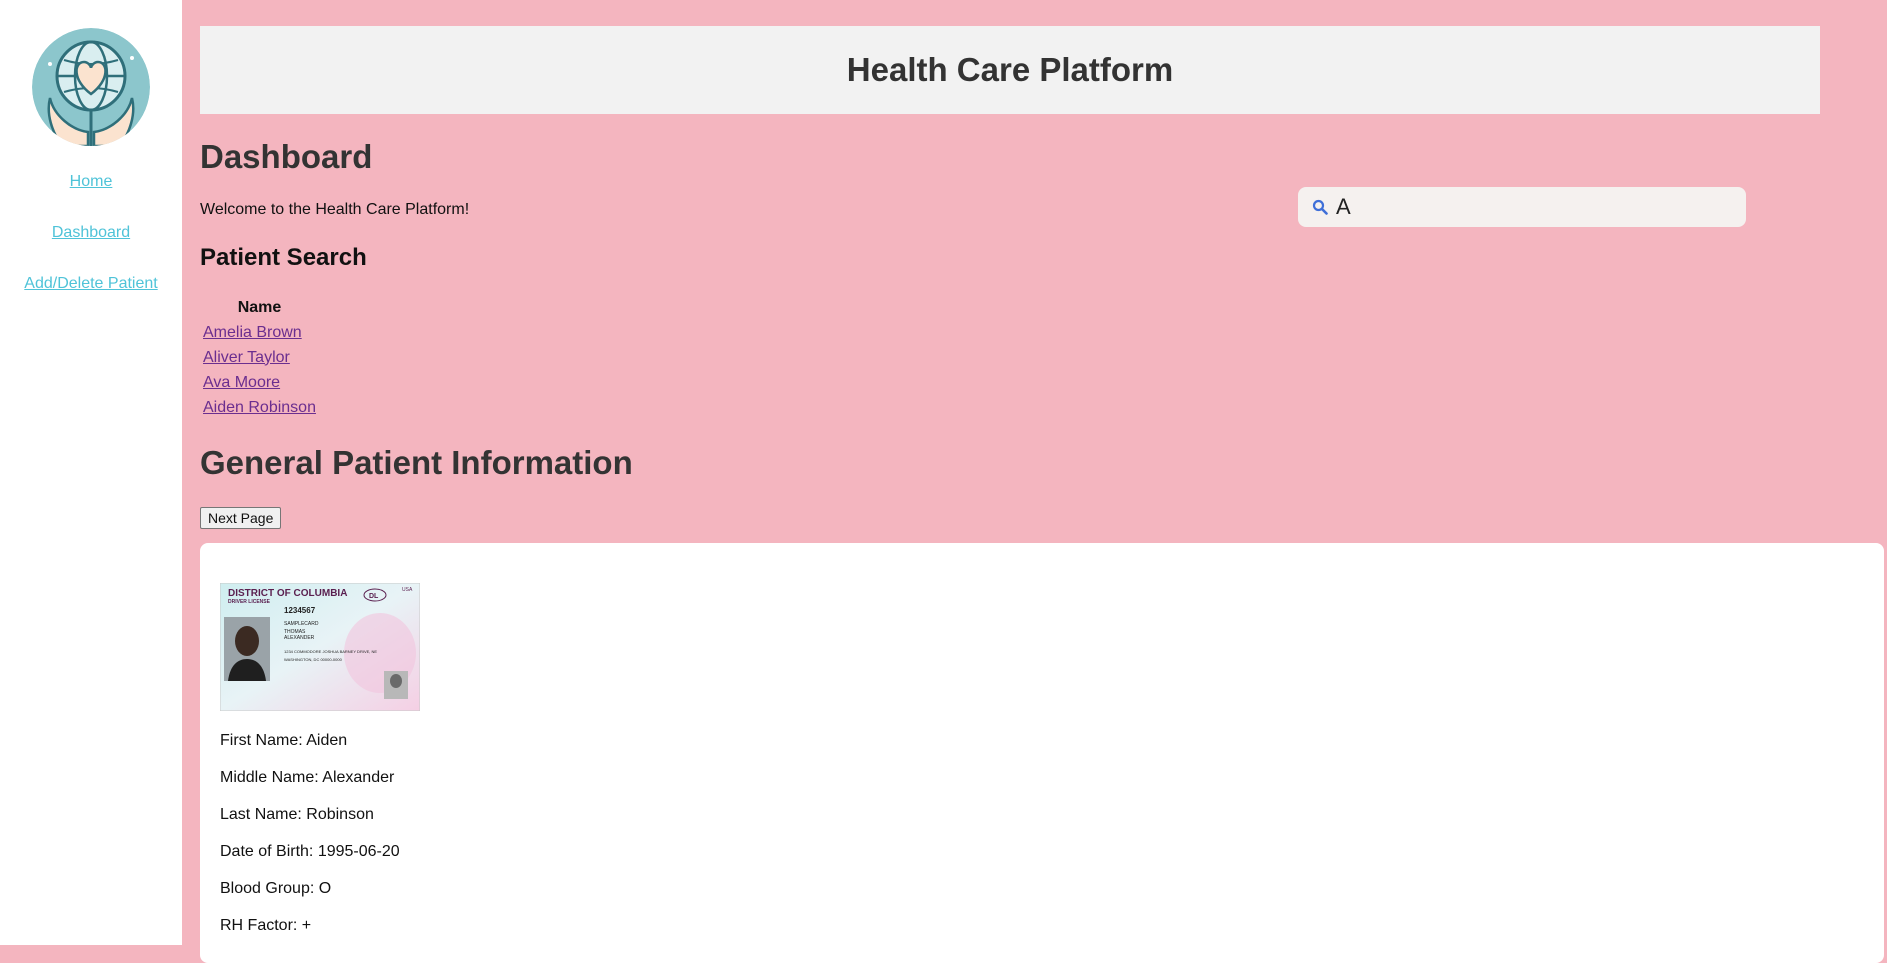 The width and height of the screenshot is (1887, 963). I want to click on table-row: Amelia Brown, so click(259, 332).